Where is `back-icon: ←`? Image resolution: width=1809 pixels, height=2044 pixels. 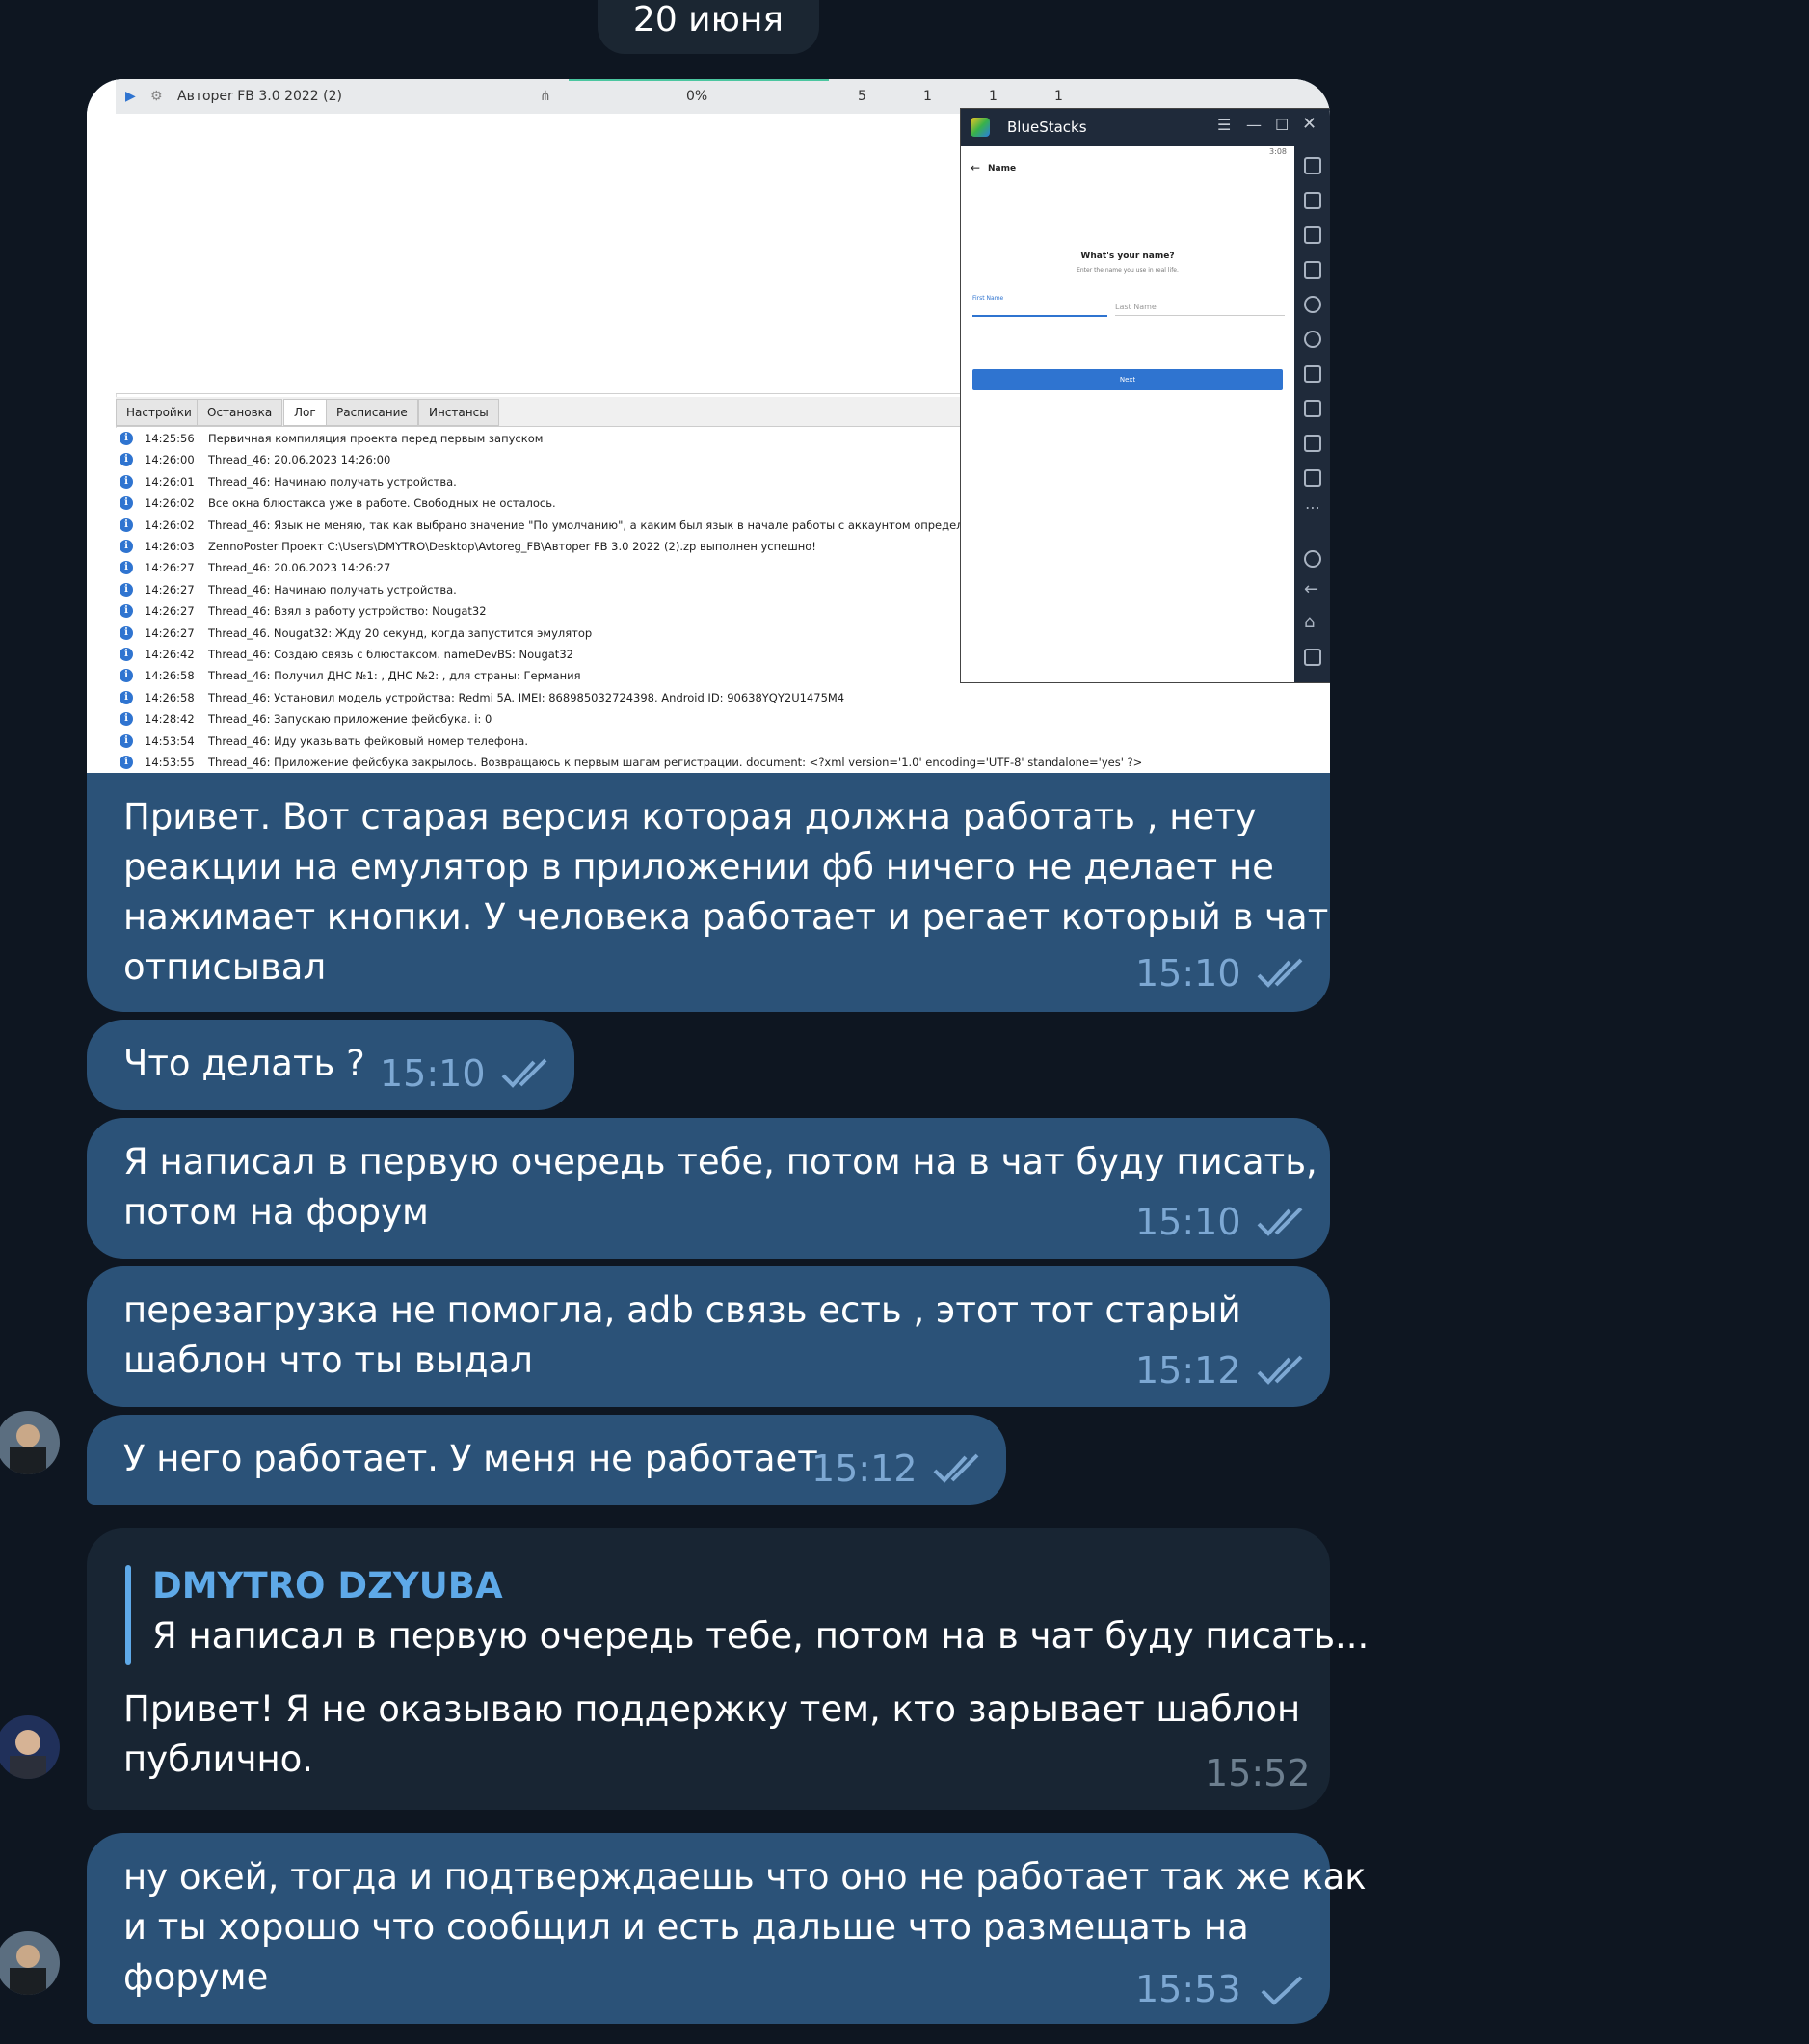
back-icon: ← is located at coordinates (1311, 589).